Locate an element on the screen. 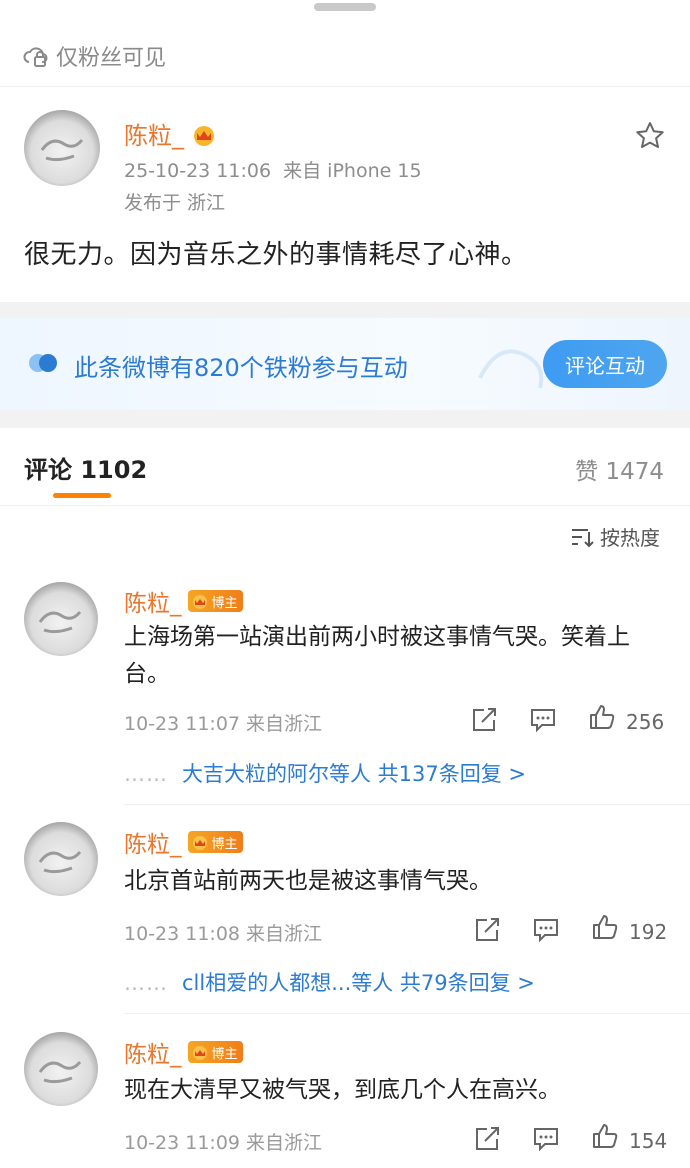  sort-icon is located at coordinates (583, 537).